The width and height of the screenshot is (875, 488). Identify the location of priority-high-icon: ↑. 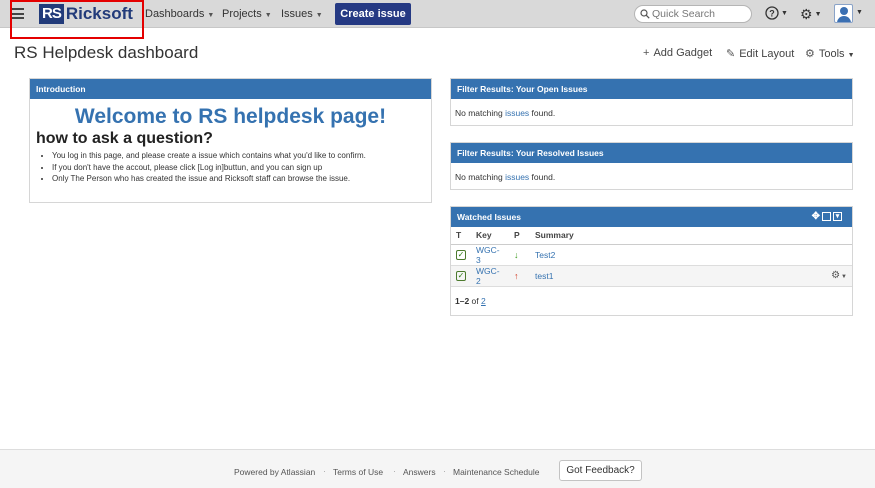
(516, 275).